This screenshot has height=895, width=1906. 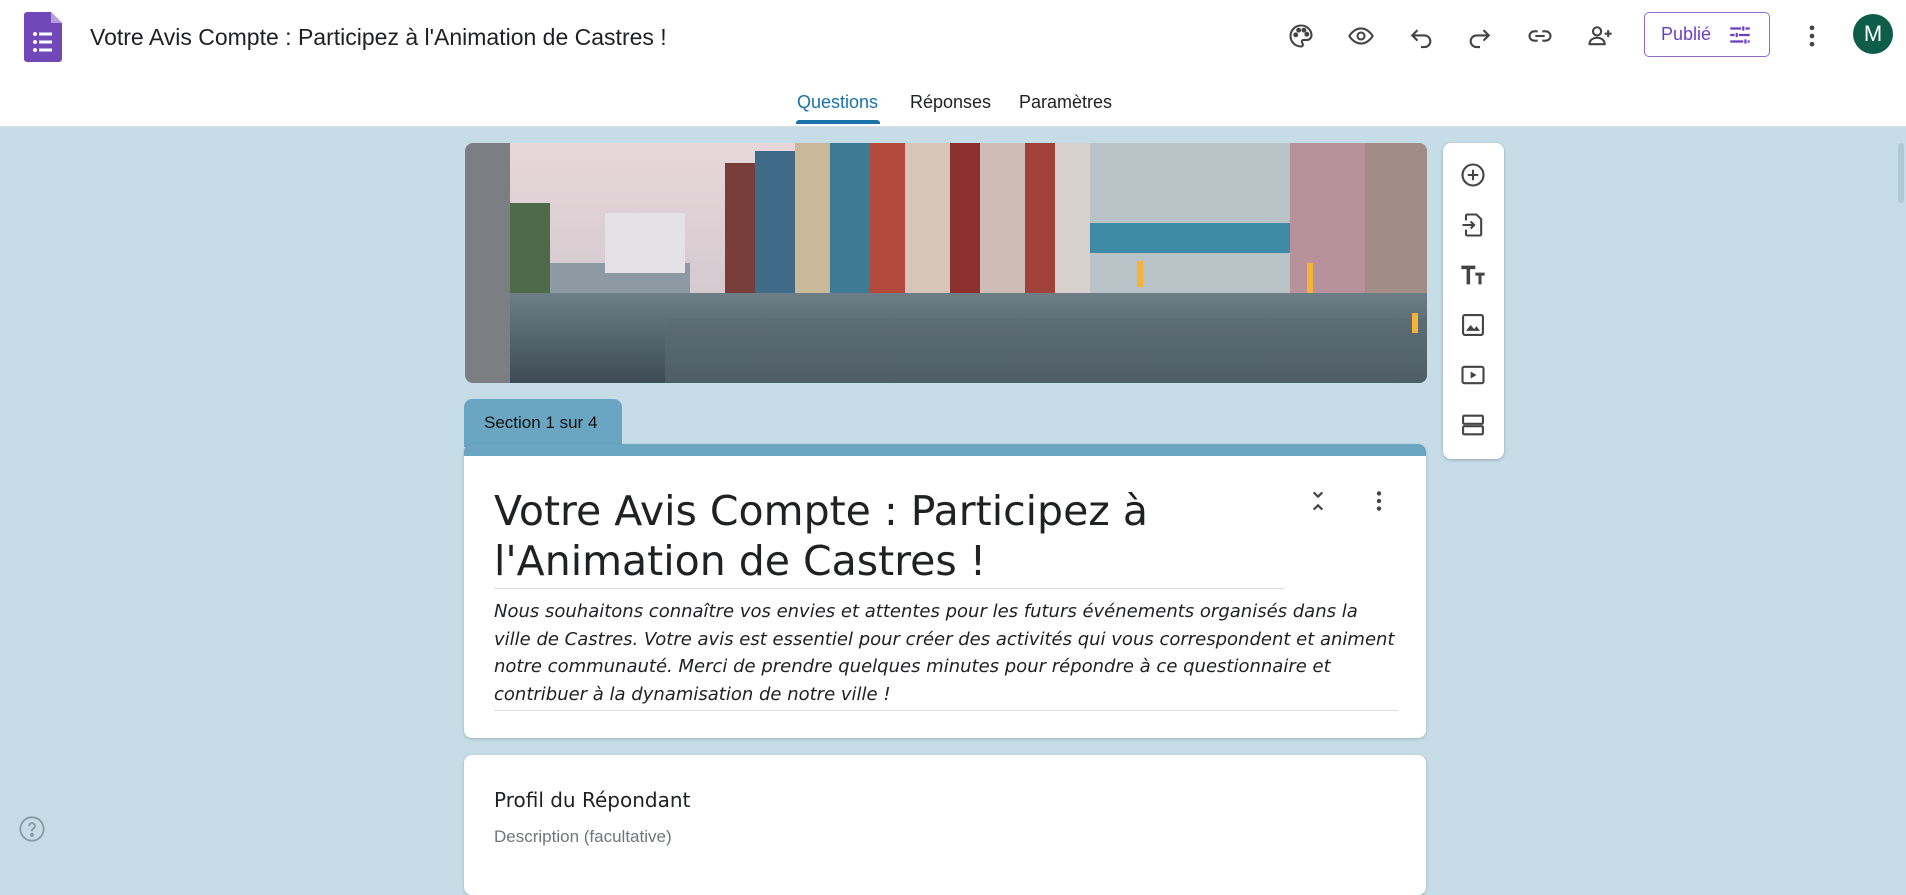 What do you see at coordinates (1473, 425) in the screenshot?
I see `add-section-icon` at bounding box center [1473, 425].